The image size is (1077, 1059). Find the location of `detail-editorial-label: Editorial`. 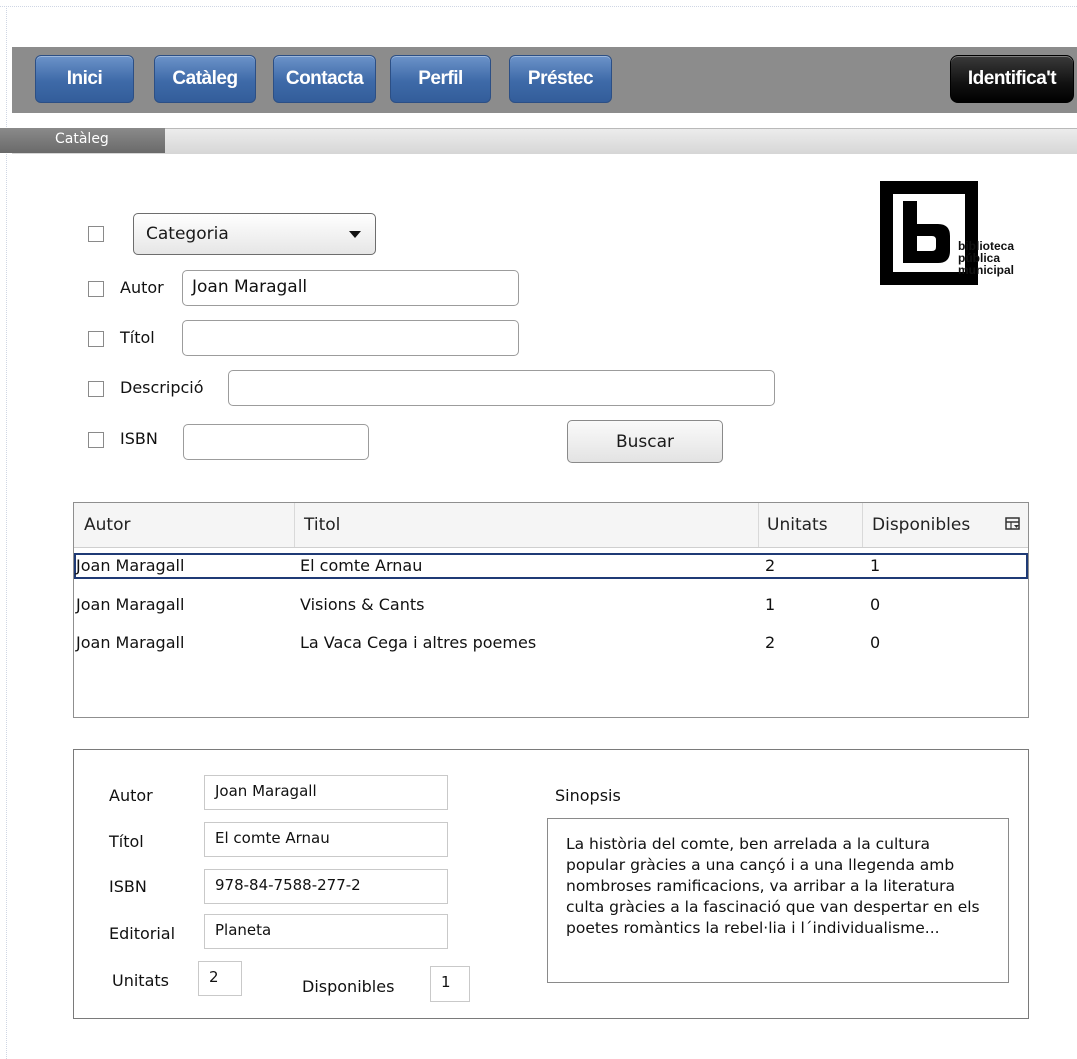

detail-editorial-label: Editorial is located at coordinates (142, 933).